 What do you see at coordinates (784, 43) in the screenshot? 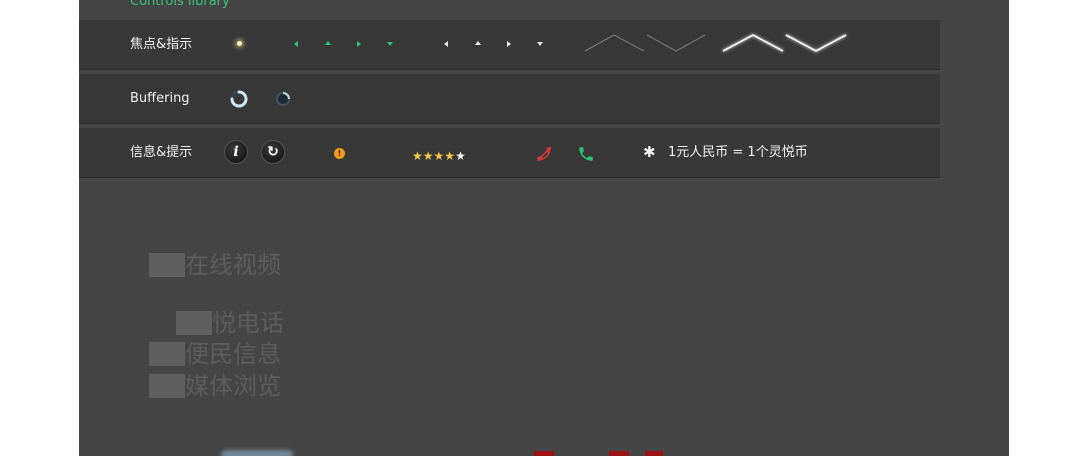
I see `chevron-indicator-glow-icon` at bounding box center [784, 43].